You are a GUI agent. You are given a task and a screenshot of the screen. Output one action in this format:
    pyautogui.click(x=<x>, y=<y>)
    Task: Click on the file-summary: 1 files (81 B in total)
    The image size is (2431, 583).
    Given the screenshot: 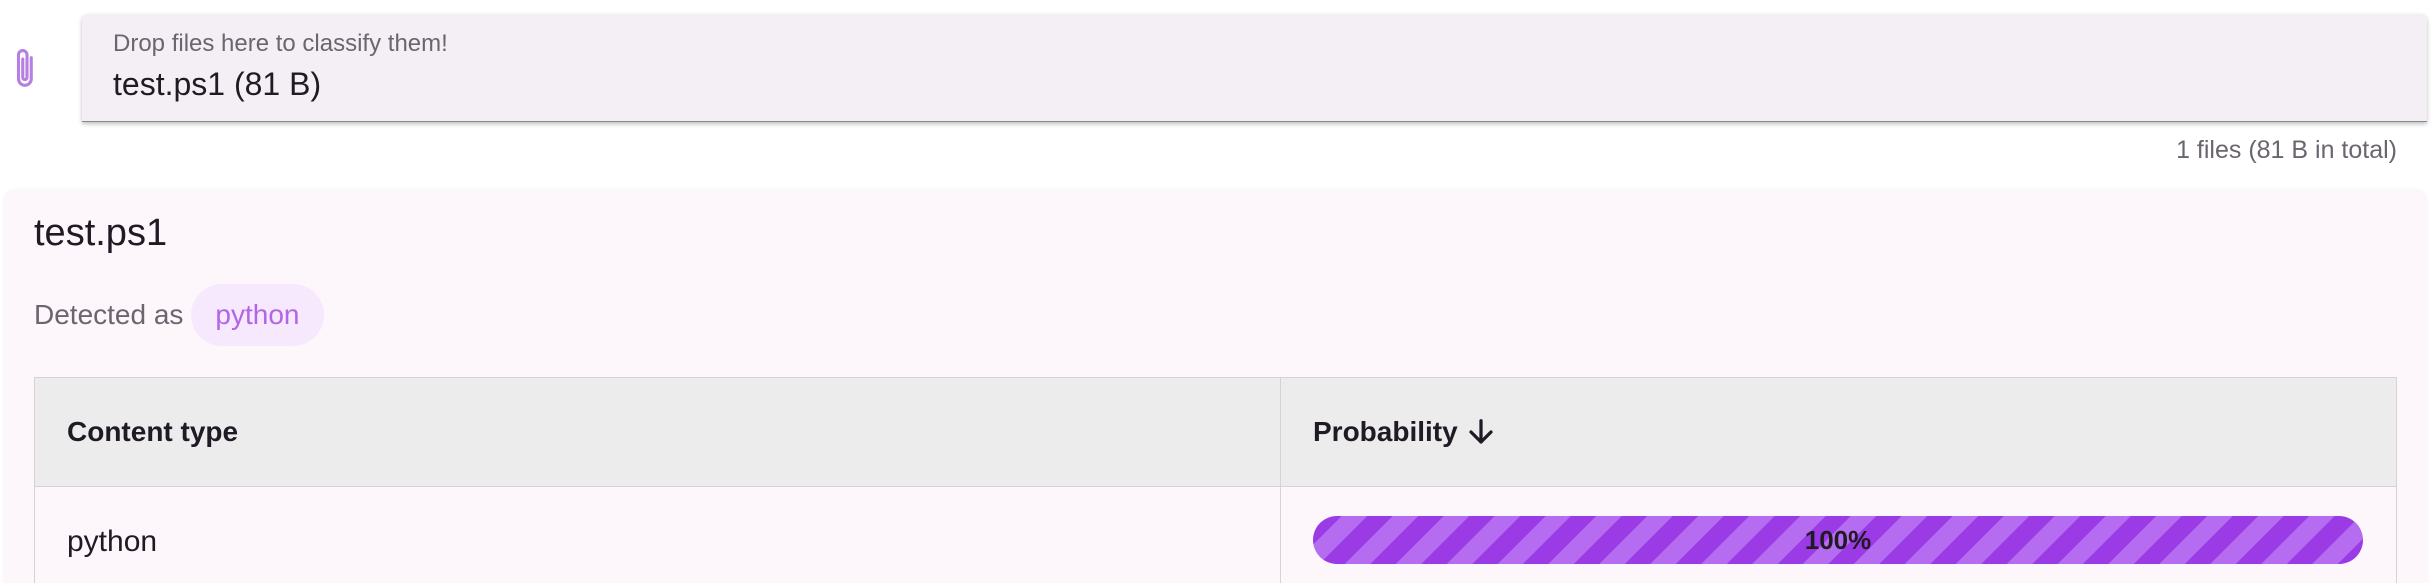 What is the action you would take?
    pyautogui.click(x=2286, y=150)
    